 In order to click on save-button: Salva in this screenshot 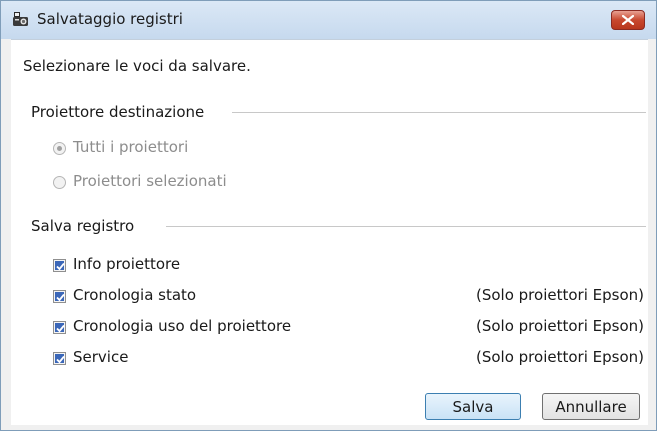, I will do `click(473, 406)`.